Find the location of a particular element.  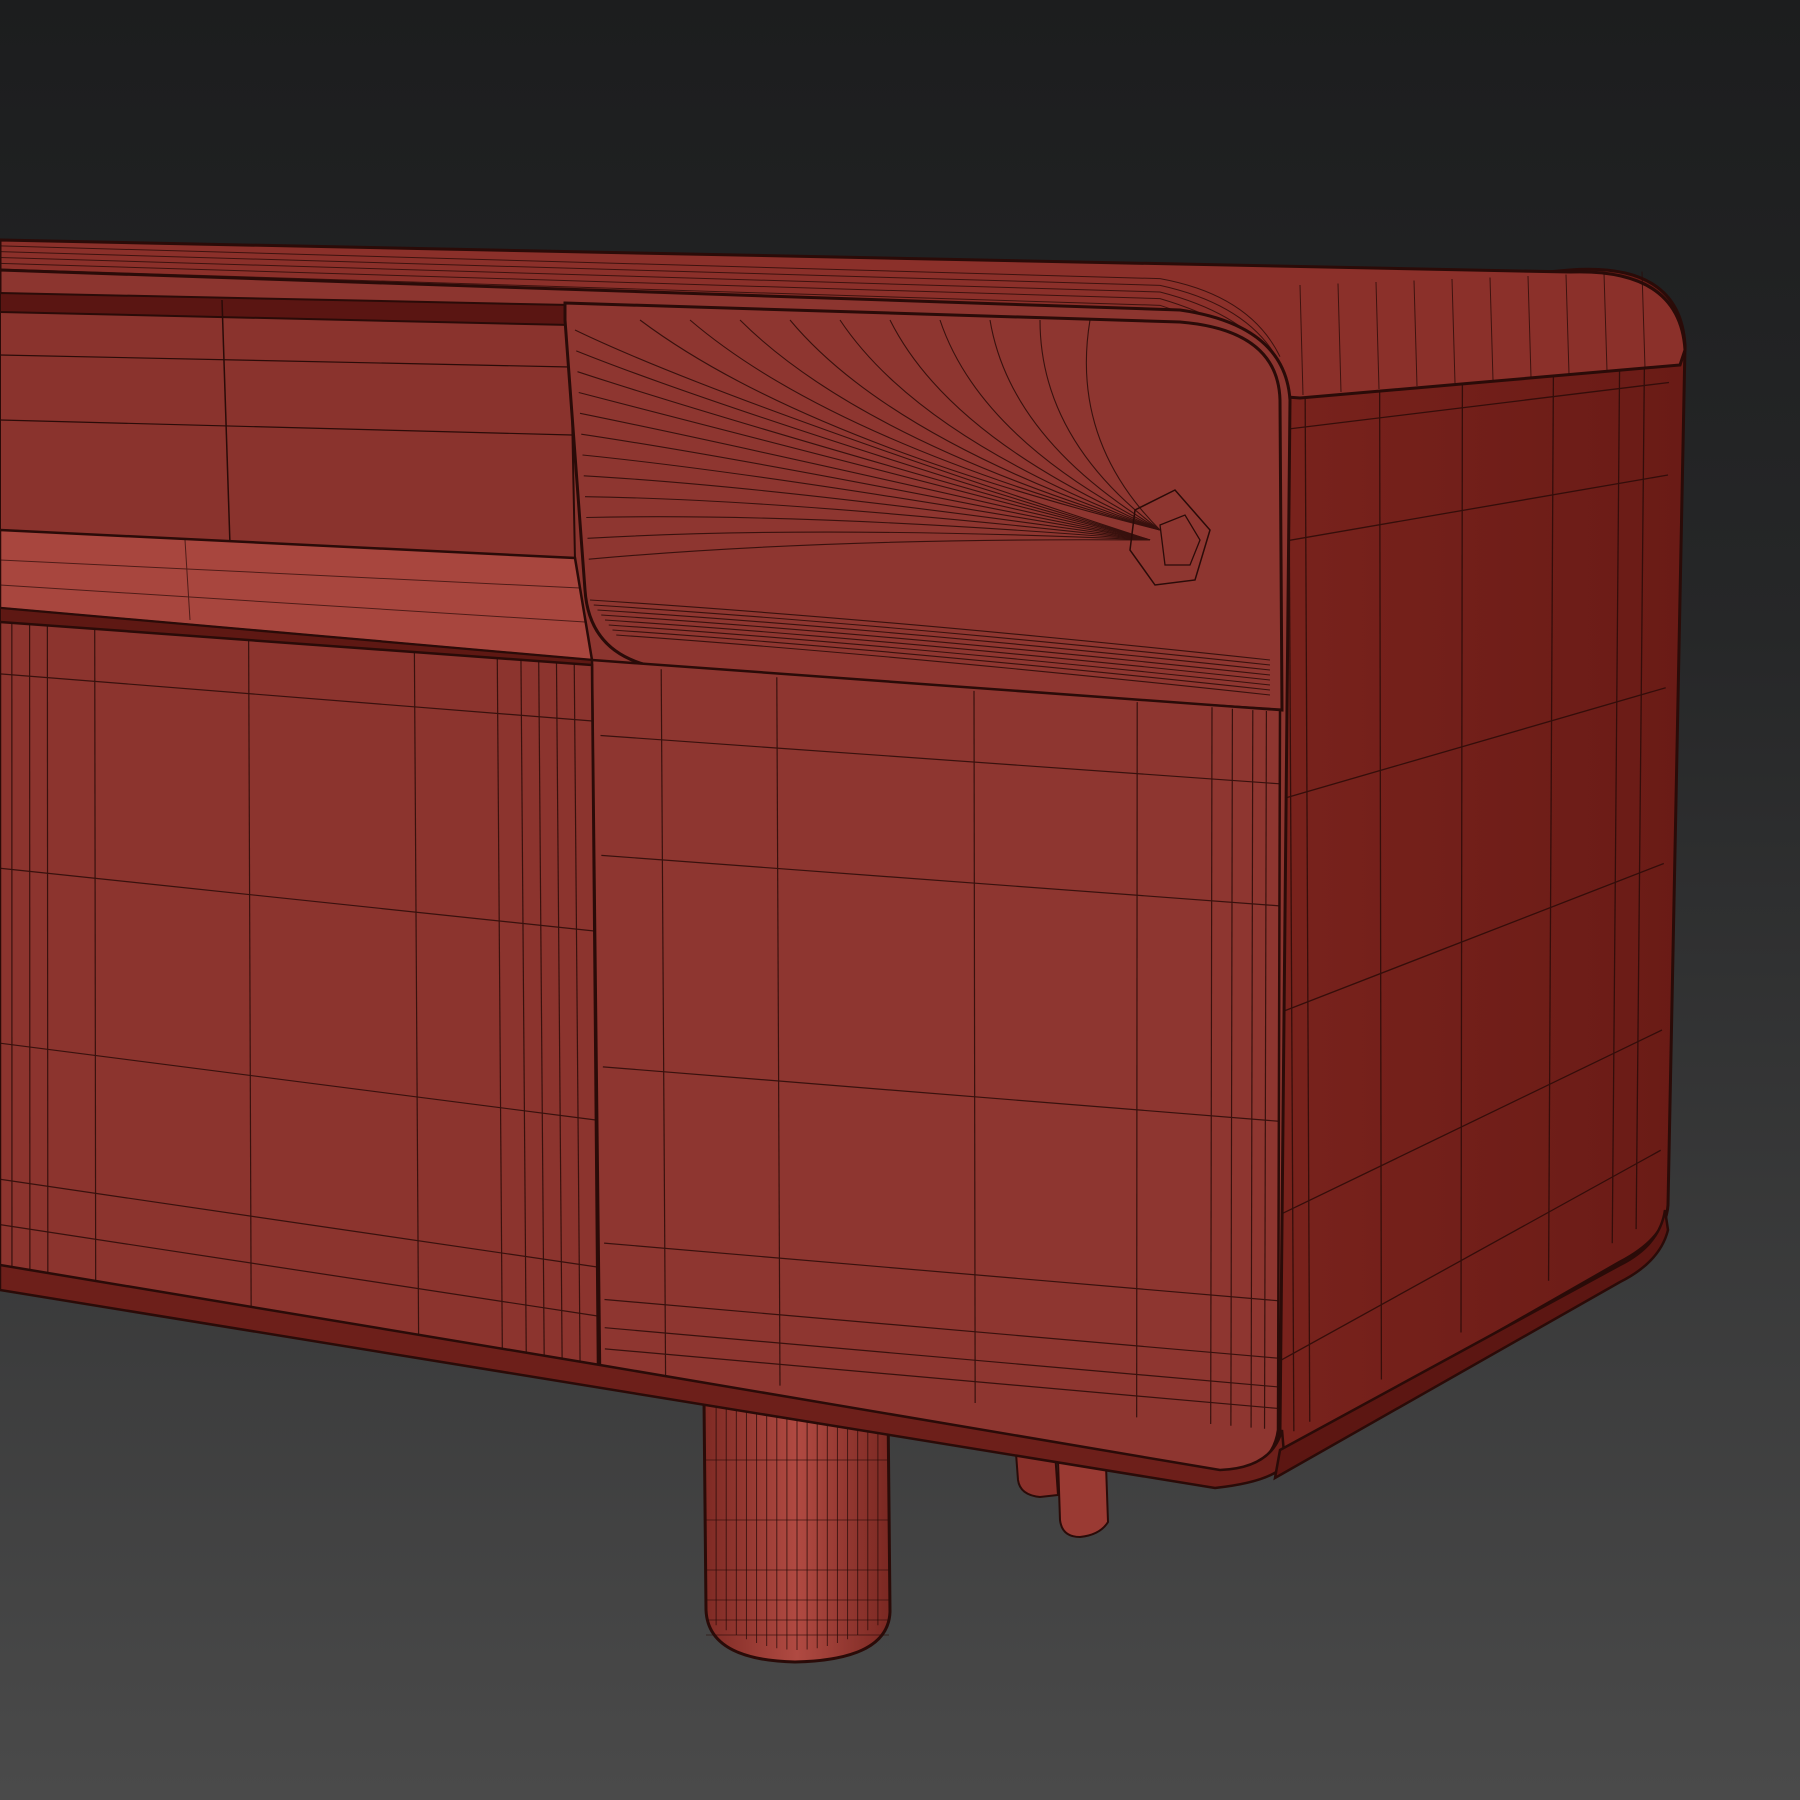

front-leg is located at coordinates (797, 1531).